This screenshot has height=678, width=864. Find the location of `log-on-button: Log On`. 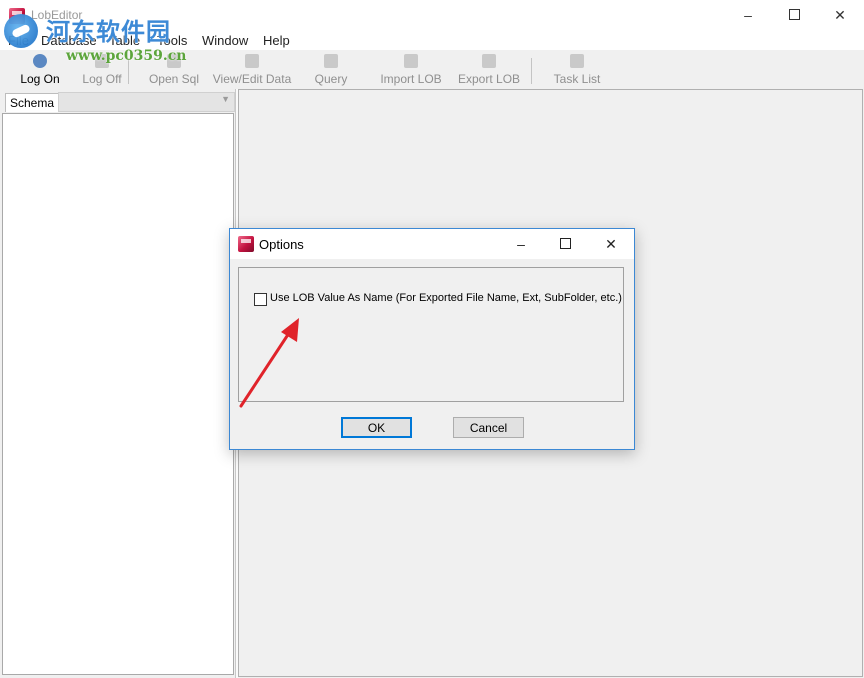

log-on-button: Log On is located at coordinates (40, 69).